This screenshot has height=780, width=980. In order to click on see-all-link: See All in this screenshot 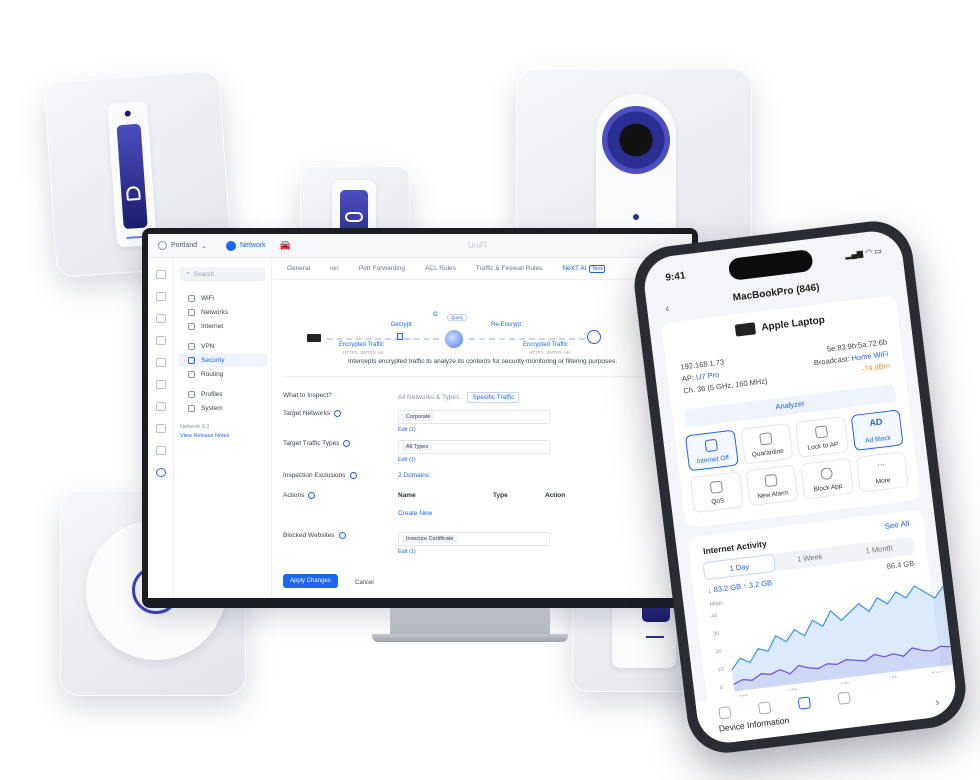, I will do `click(897, 525)`.